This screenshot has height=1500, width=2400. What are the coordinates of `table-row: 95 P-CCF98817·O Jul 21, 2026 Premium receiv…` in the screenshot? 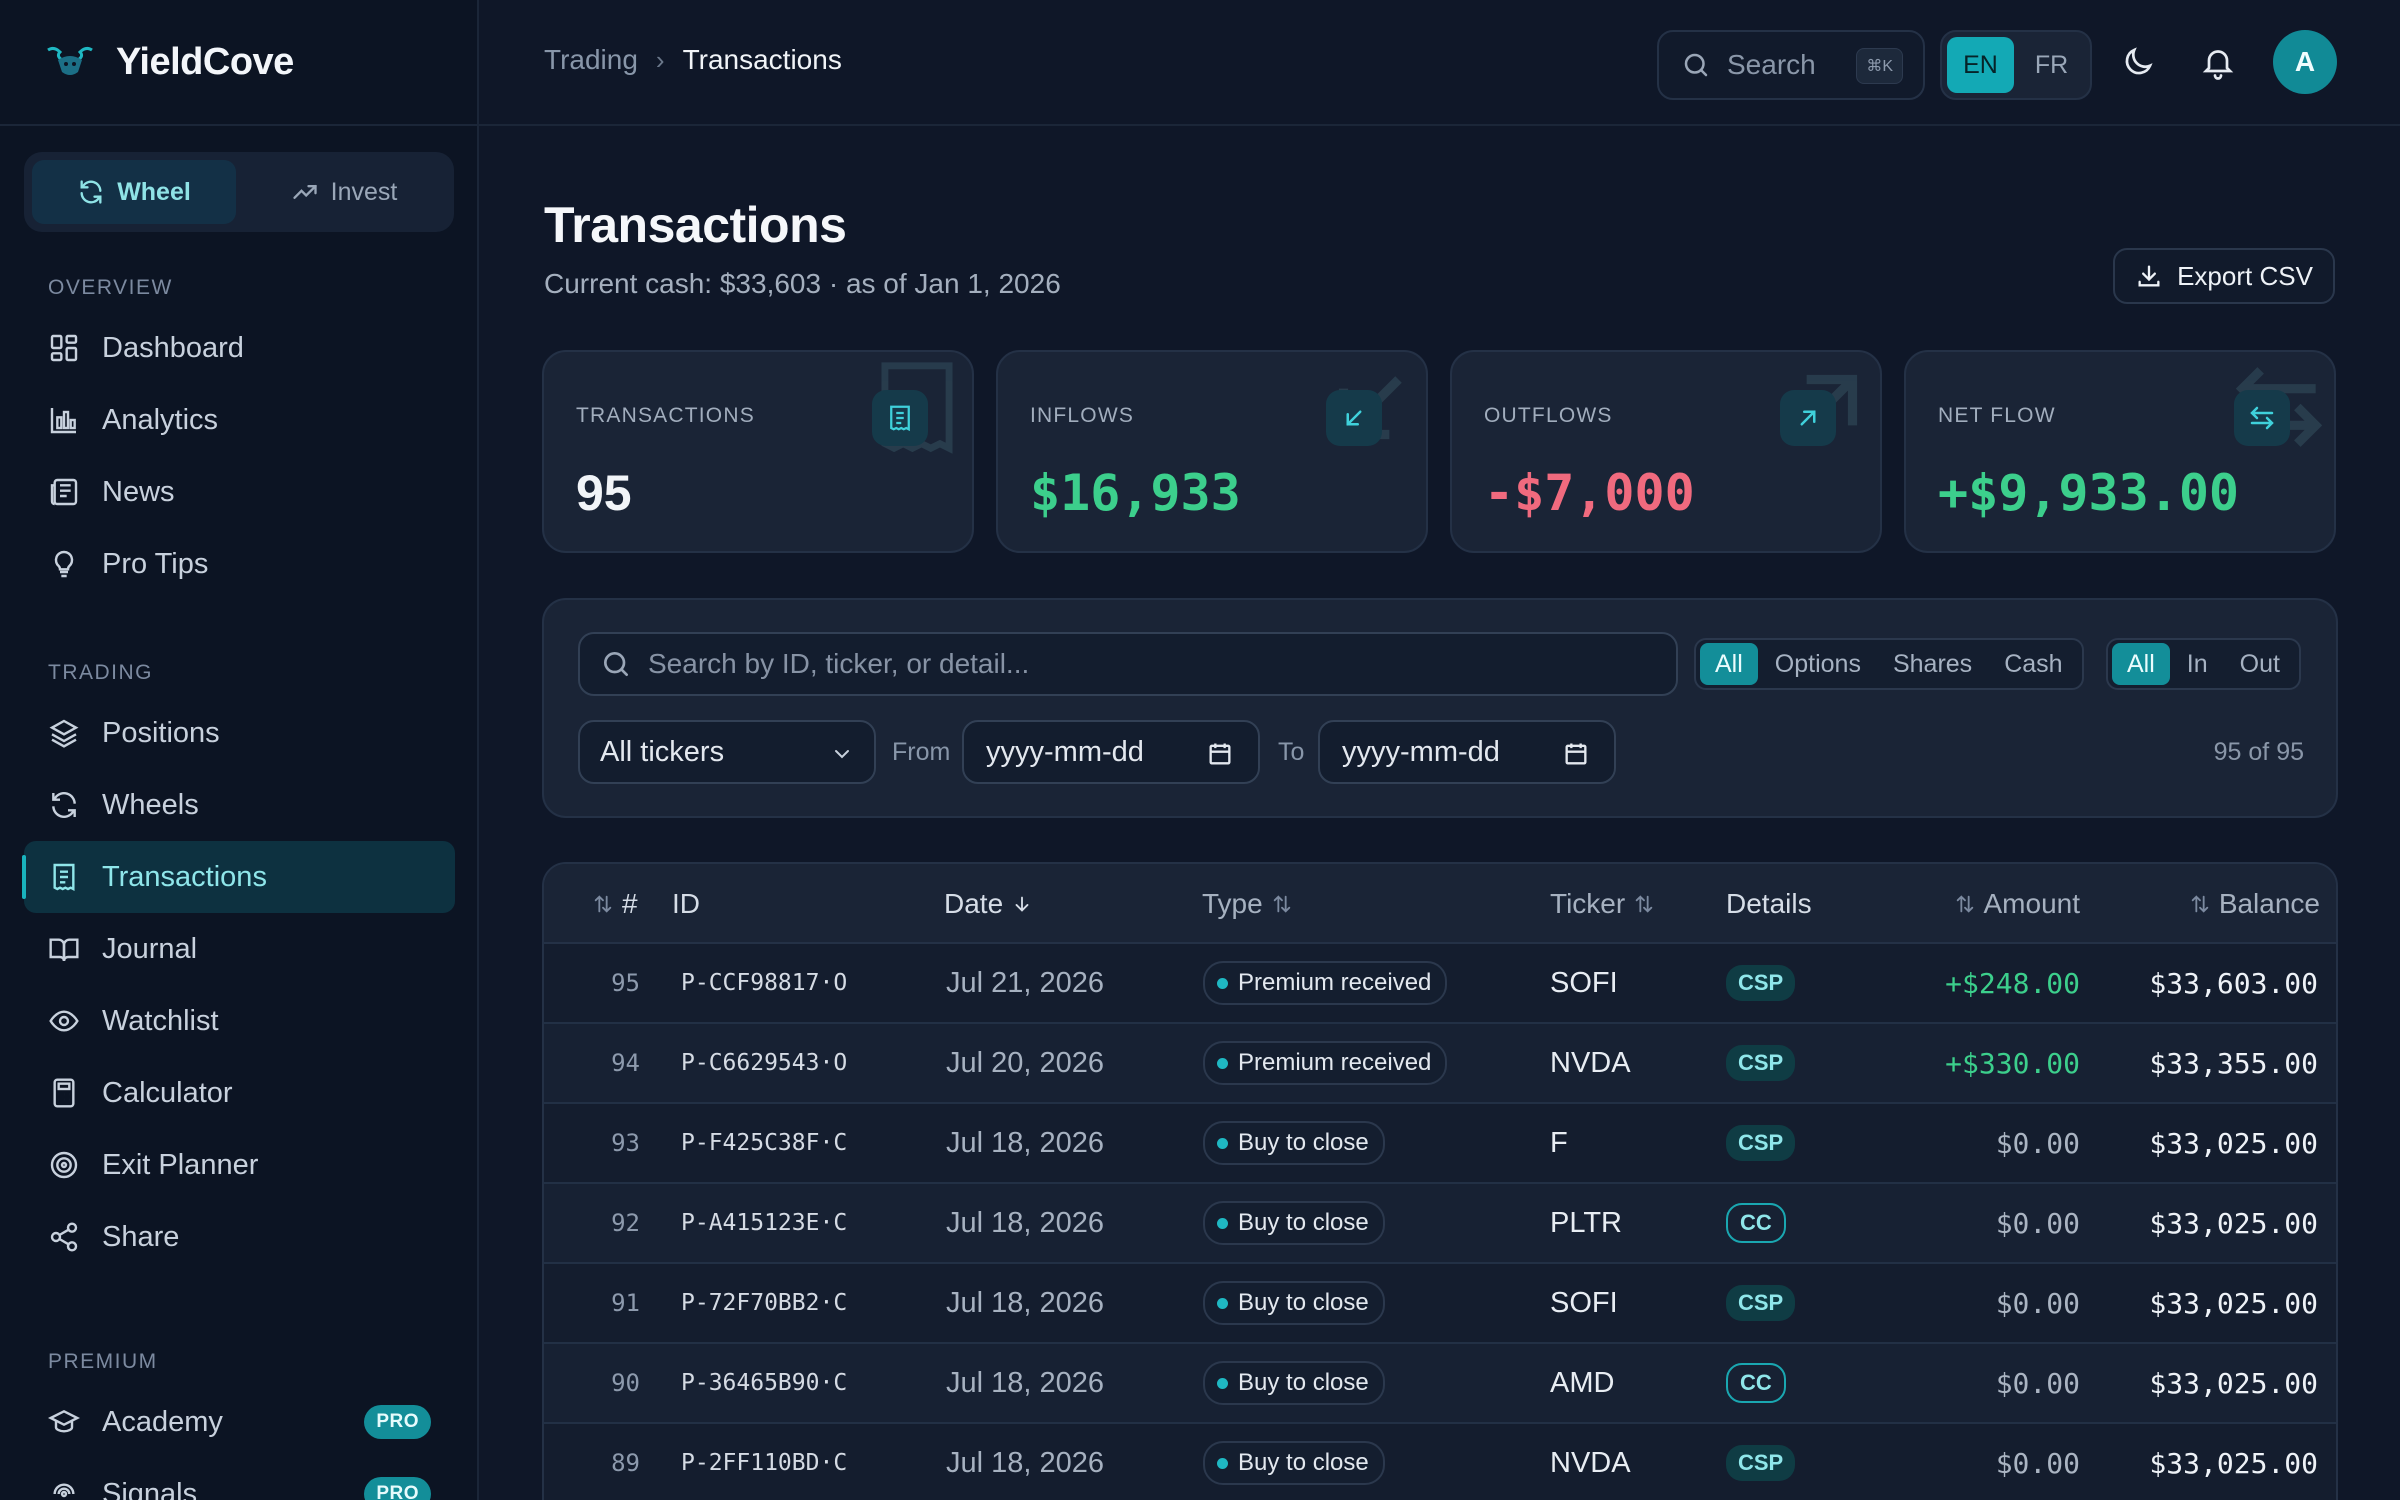 It's located at (1440, 984).